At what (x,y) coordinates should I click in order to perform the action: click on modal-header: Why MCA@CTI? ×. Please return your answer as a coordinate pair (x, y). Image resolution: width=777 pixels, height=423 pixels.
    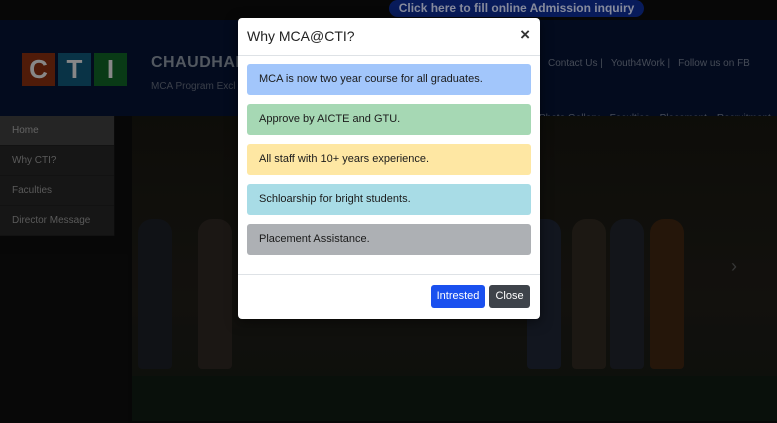
    Looking at the image, I should click on (389, 37).